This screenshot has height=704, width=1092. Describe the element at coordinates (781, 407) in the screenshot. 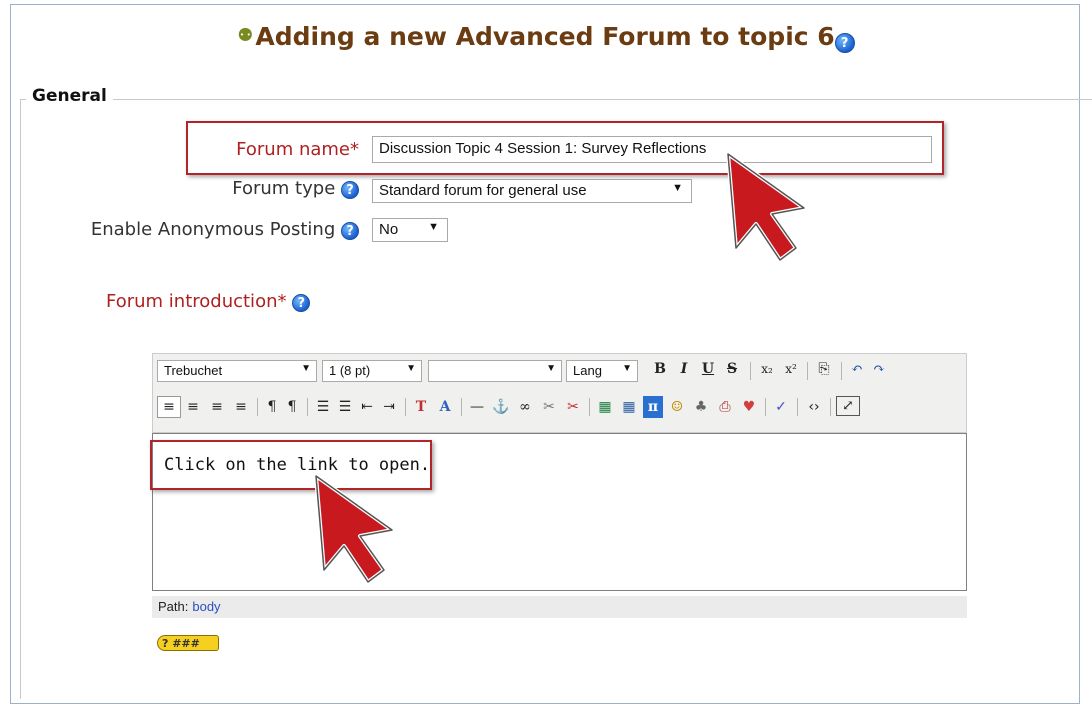

I see `spellcheck-icon: ✓` at that location.